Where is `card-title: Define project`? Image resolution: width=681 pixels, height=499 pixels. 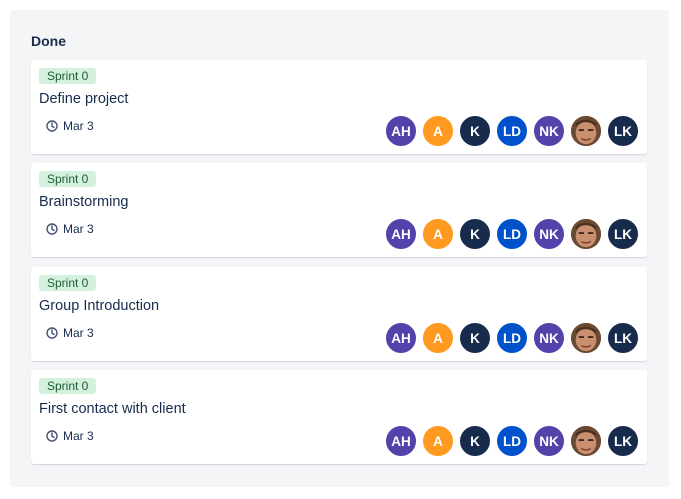
card-title: Define project is located at coordinates (84, 99).